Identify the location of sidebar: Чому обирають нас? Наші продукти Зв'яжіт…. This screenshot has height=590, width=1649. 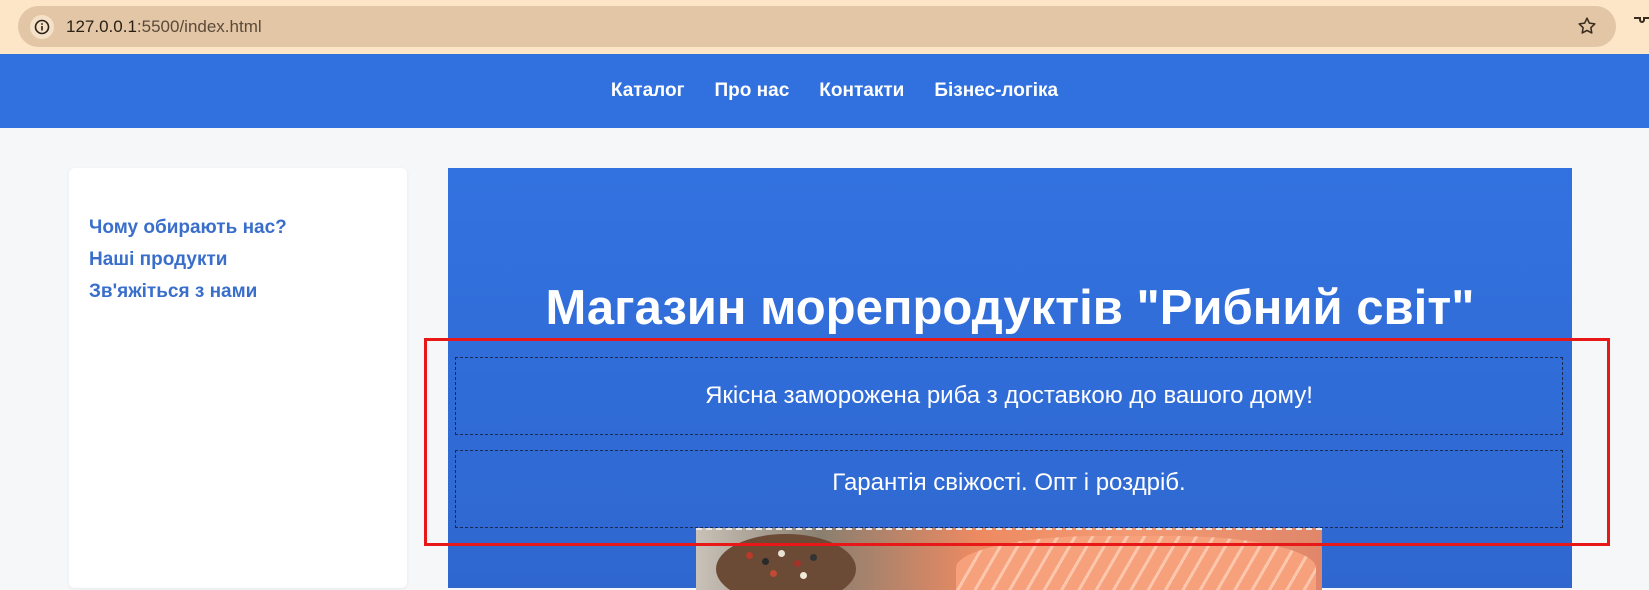
(238, 378).